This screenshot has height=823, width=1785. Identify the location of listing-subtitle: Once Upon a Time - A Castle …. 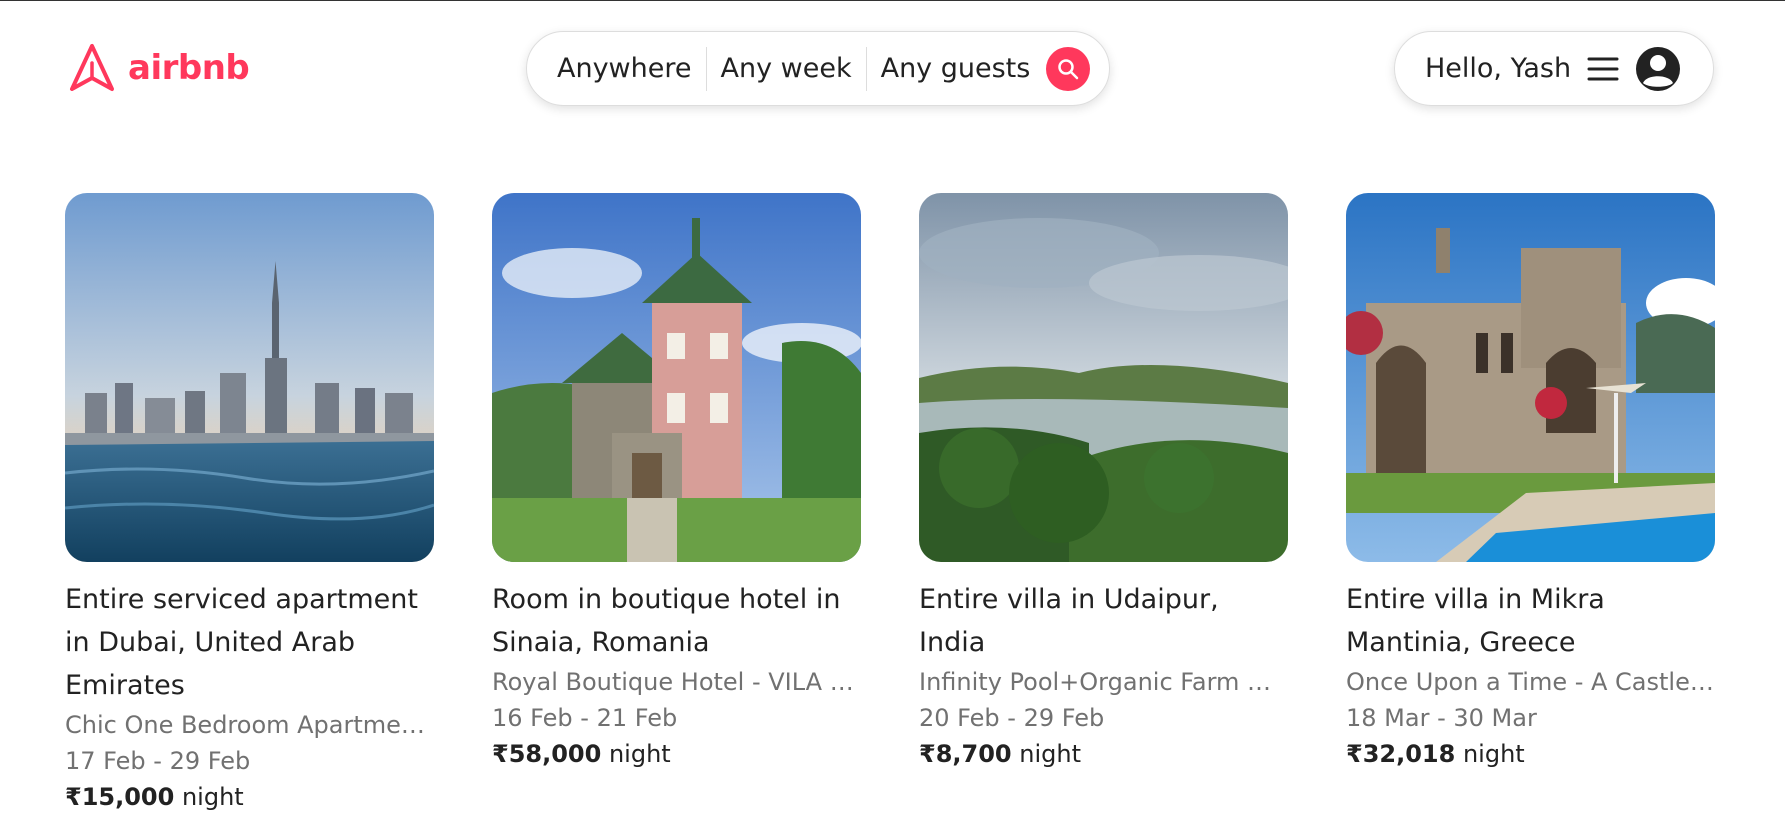
(1530, 682).